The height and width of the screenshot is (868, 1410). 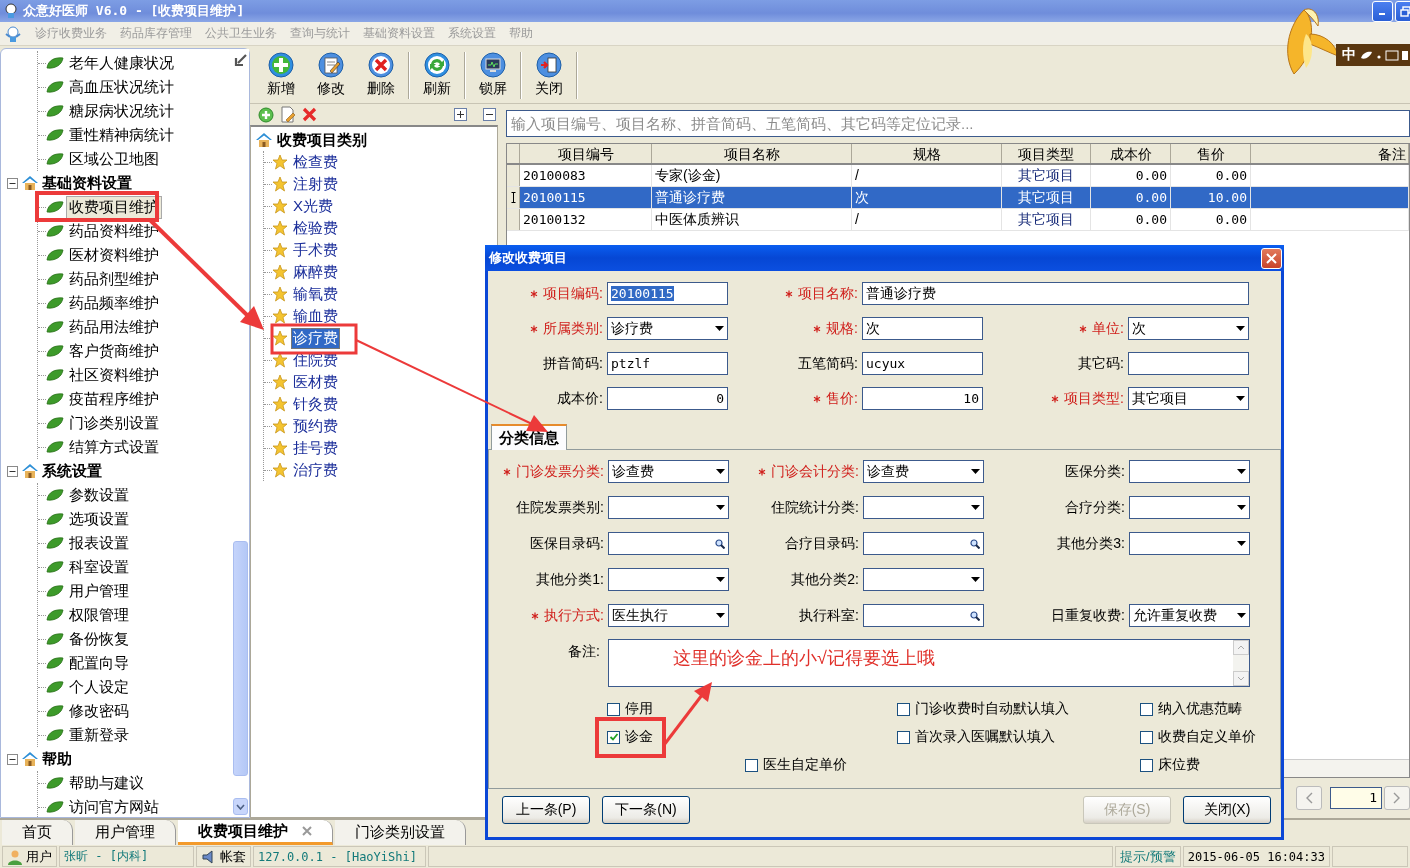 What do you see at coordinates (37, 832) in the screenshot?
I see `document-tab: 首页` at bounding box center [37, 832].